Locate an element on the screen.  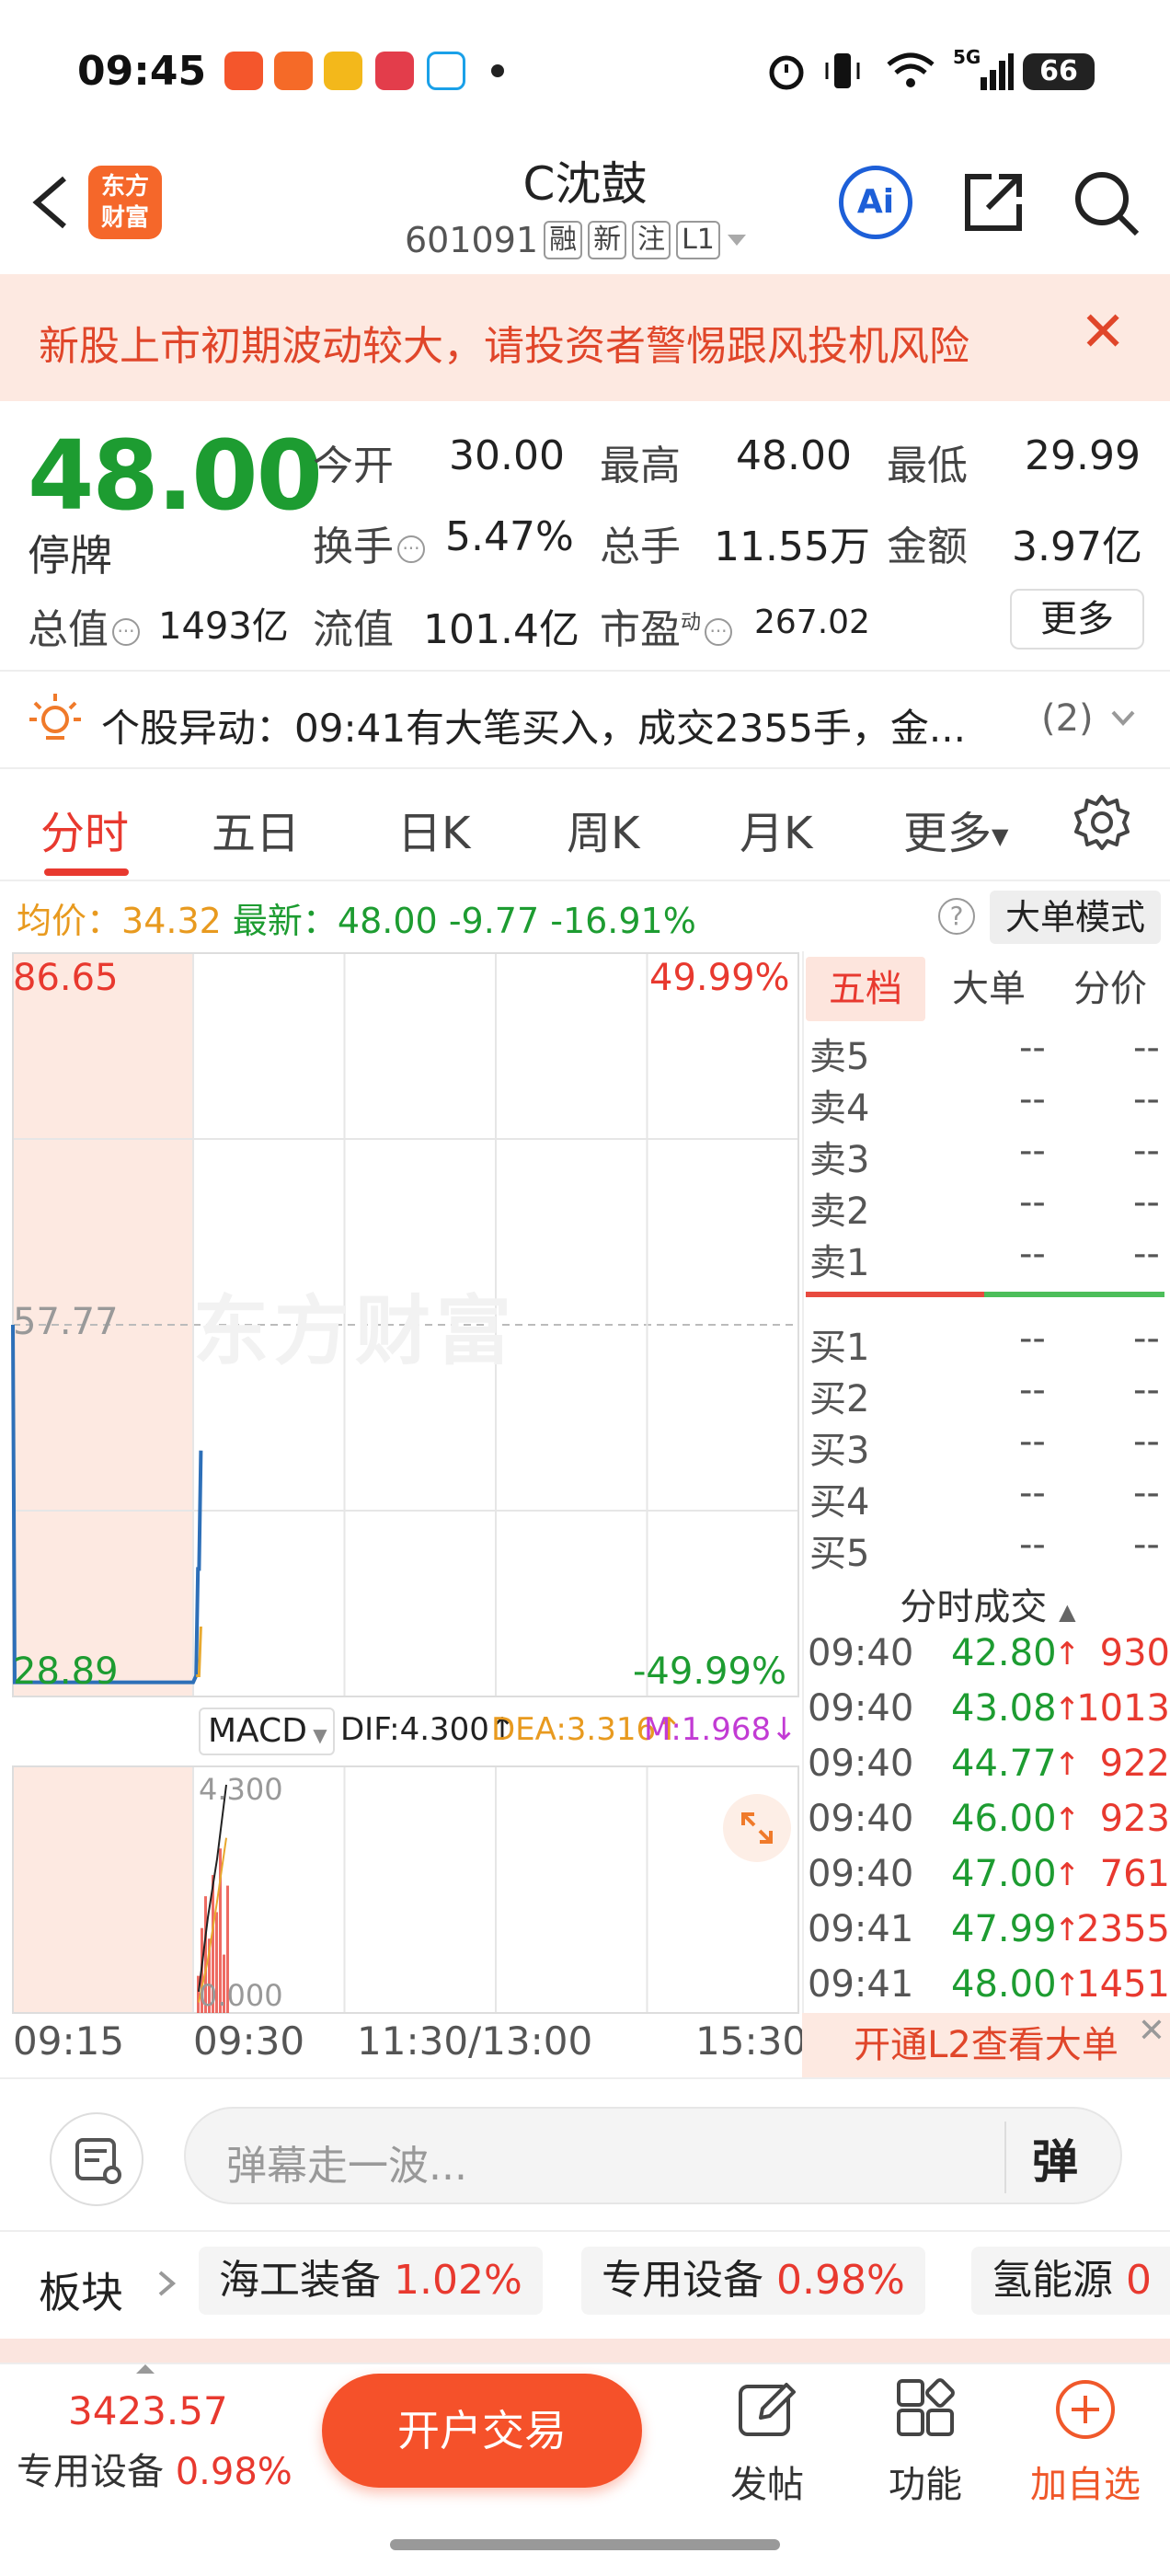
tick-trade-row: 09:40 44.77 ↑ 922 is located at coordinates (988, 1766).